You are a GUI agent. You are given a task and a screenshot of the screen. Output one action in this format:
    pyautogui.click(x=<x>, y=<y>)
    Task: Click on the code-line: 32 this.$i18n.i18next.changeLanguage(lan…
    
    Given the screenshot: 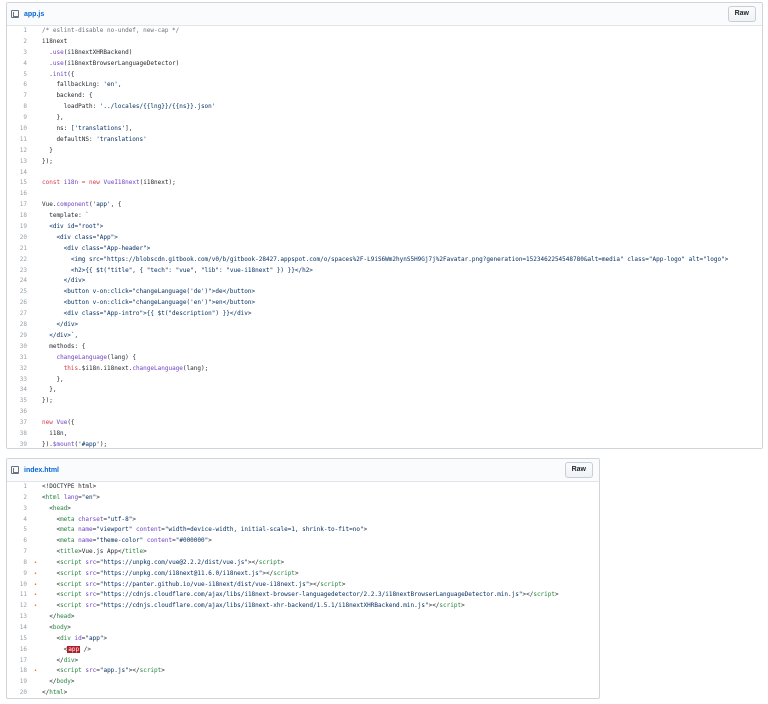 What is the action you would take?
    pyautogui.click(x=384, y=369)
    